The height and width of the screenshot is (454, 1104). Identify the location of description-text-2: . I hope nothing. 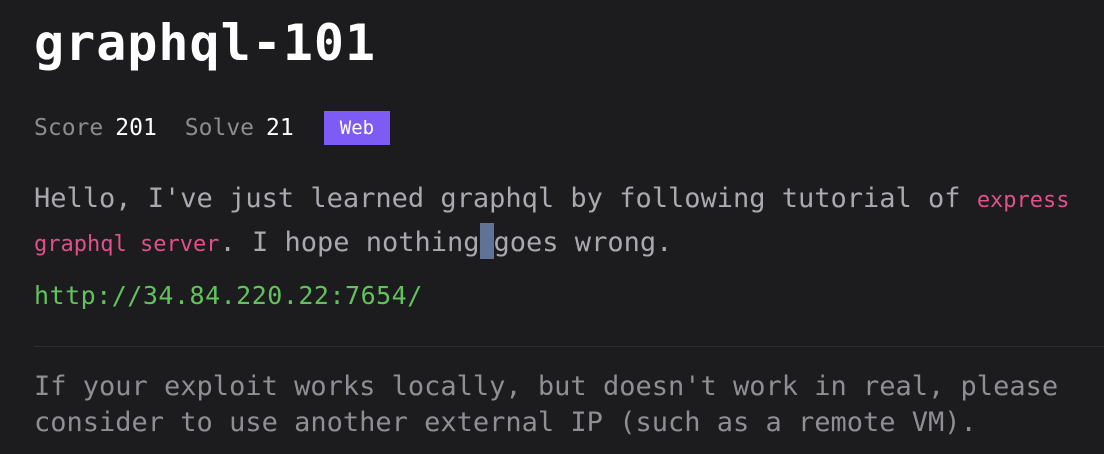
(349, 242).